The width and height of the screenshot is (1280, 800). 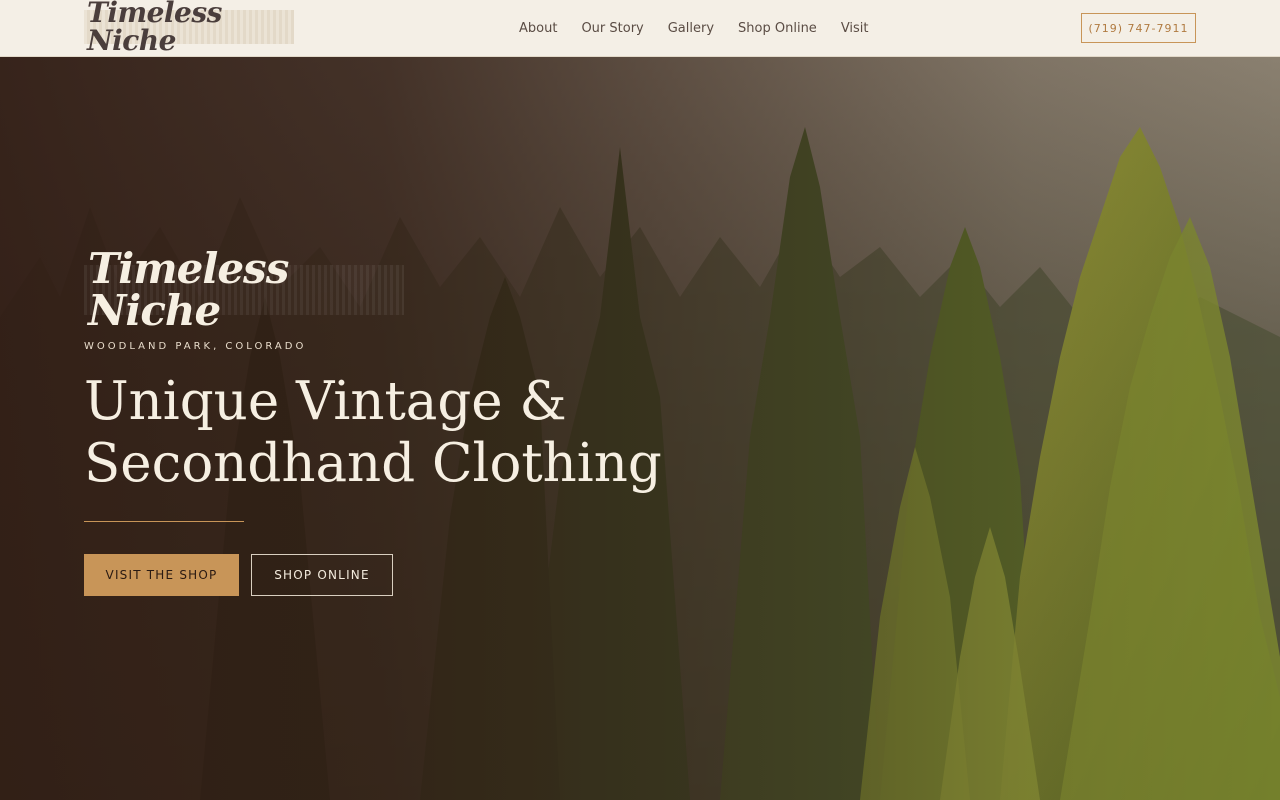 I want to click on shop-online-button: SHOP ONLINE, so click(x=322, y=575).